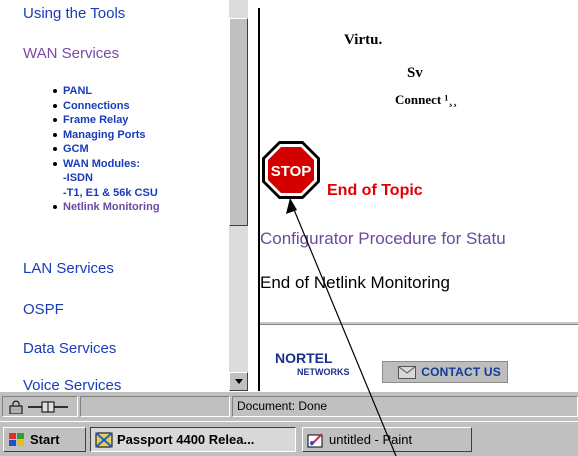  I want to click on nav-link-wan-services: WAN Services, so click(71, 53).